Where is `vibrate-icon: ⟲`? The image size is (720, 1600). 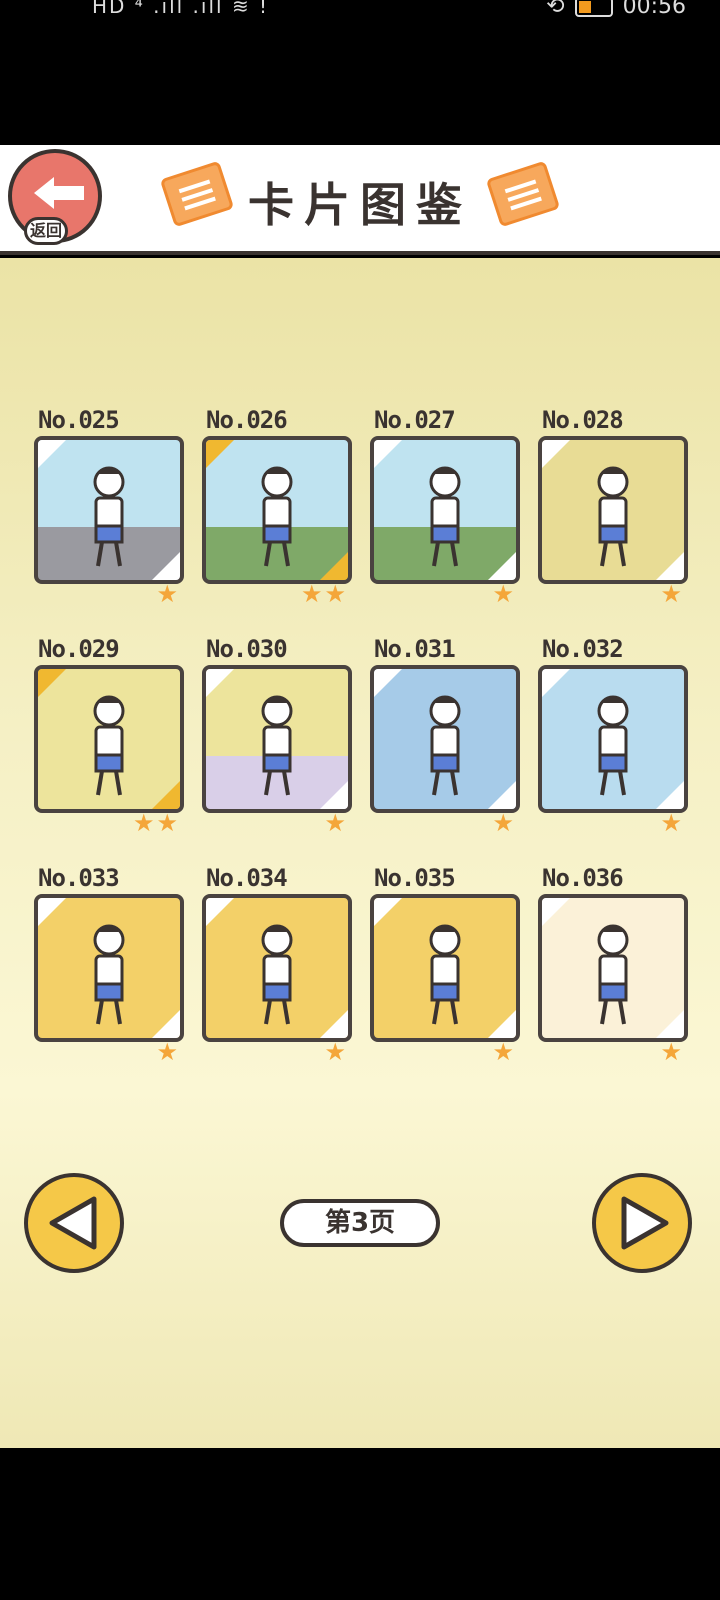
vibrate-icon: ⟲ is located at coordinates (555, 9).